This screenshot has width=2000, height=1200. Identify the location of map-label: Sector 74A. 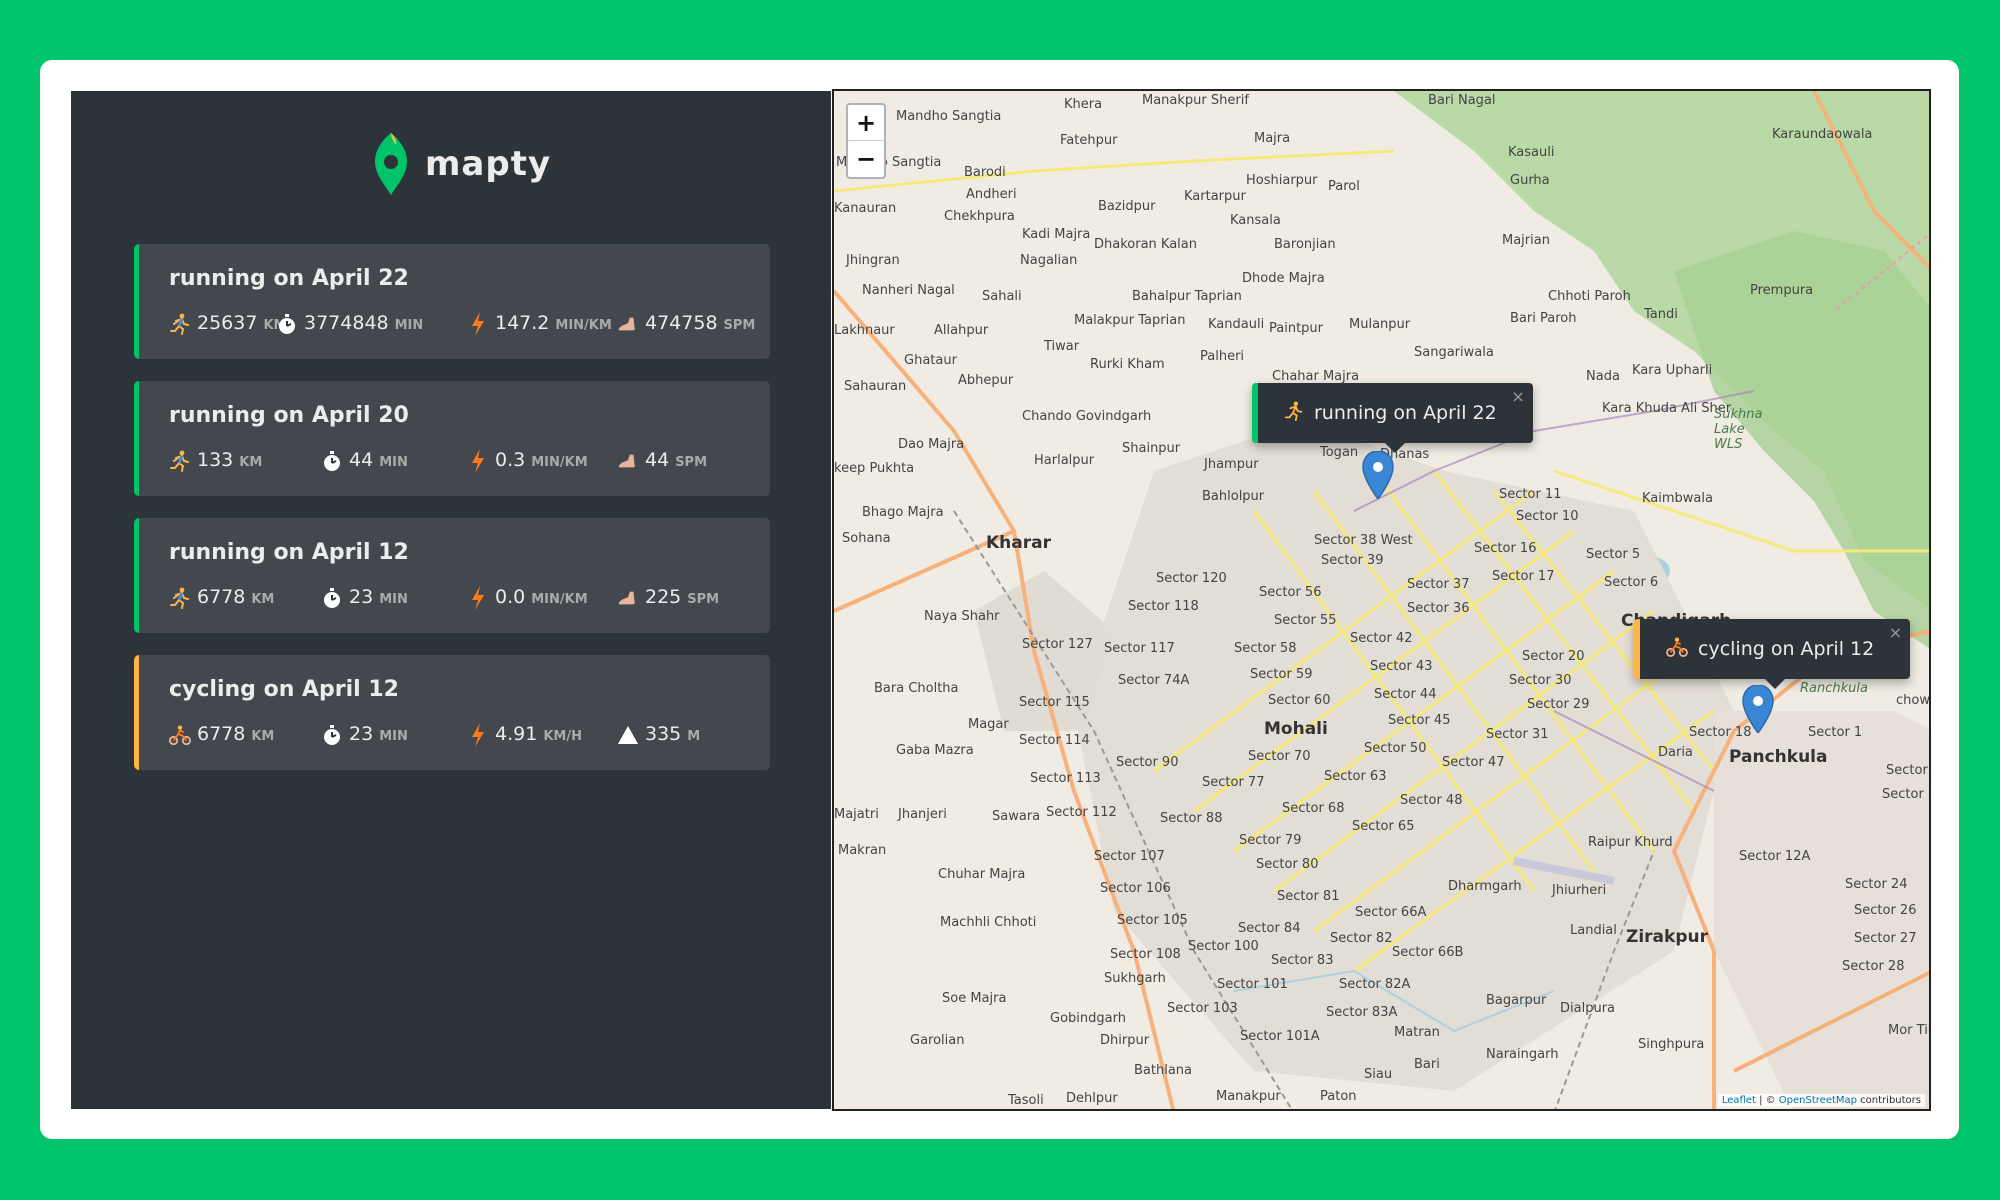
(1154, 680).